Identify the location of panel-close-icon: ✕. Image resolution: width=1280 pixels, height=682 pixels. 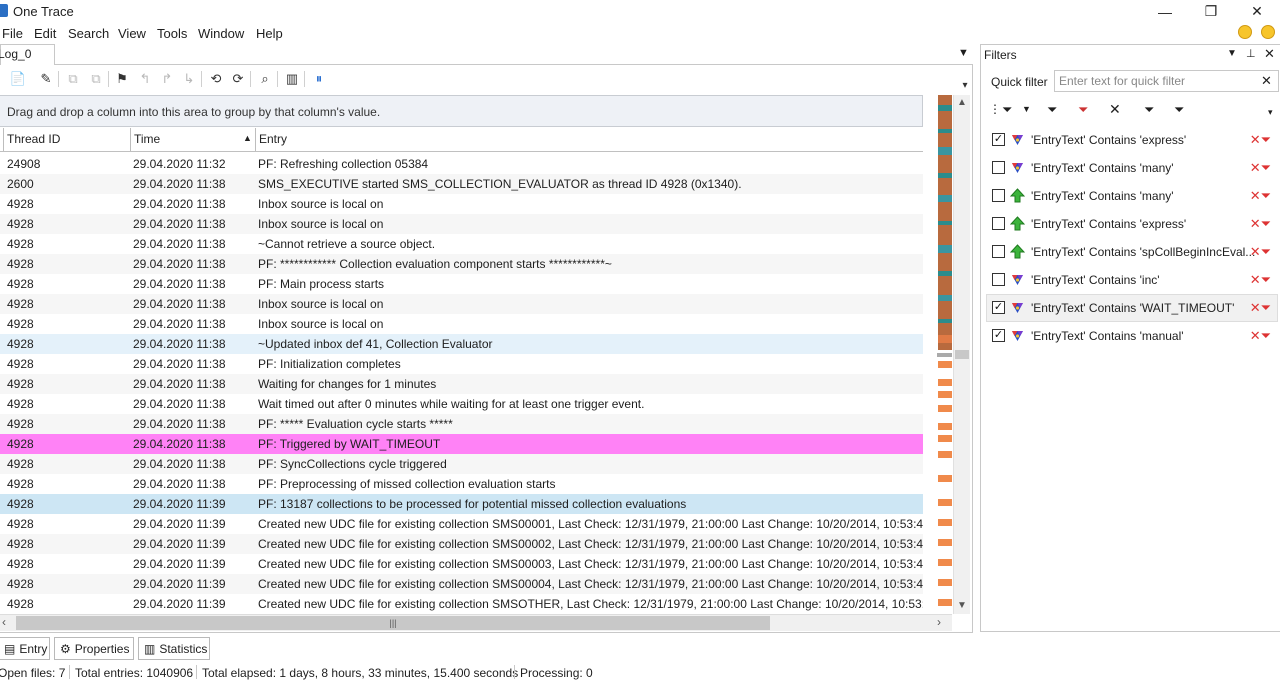
(1269, 54).